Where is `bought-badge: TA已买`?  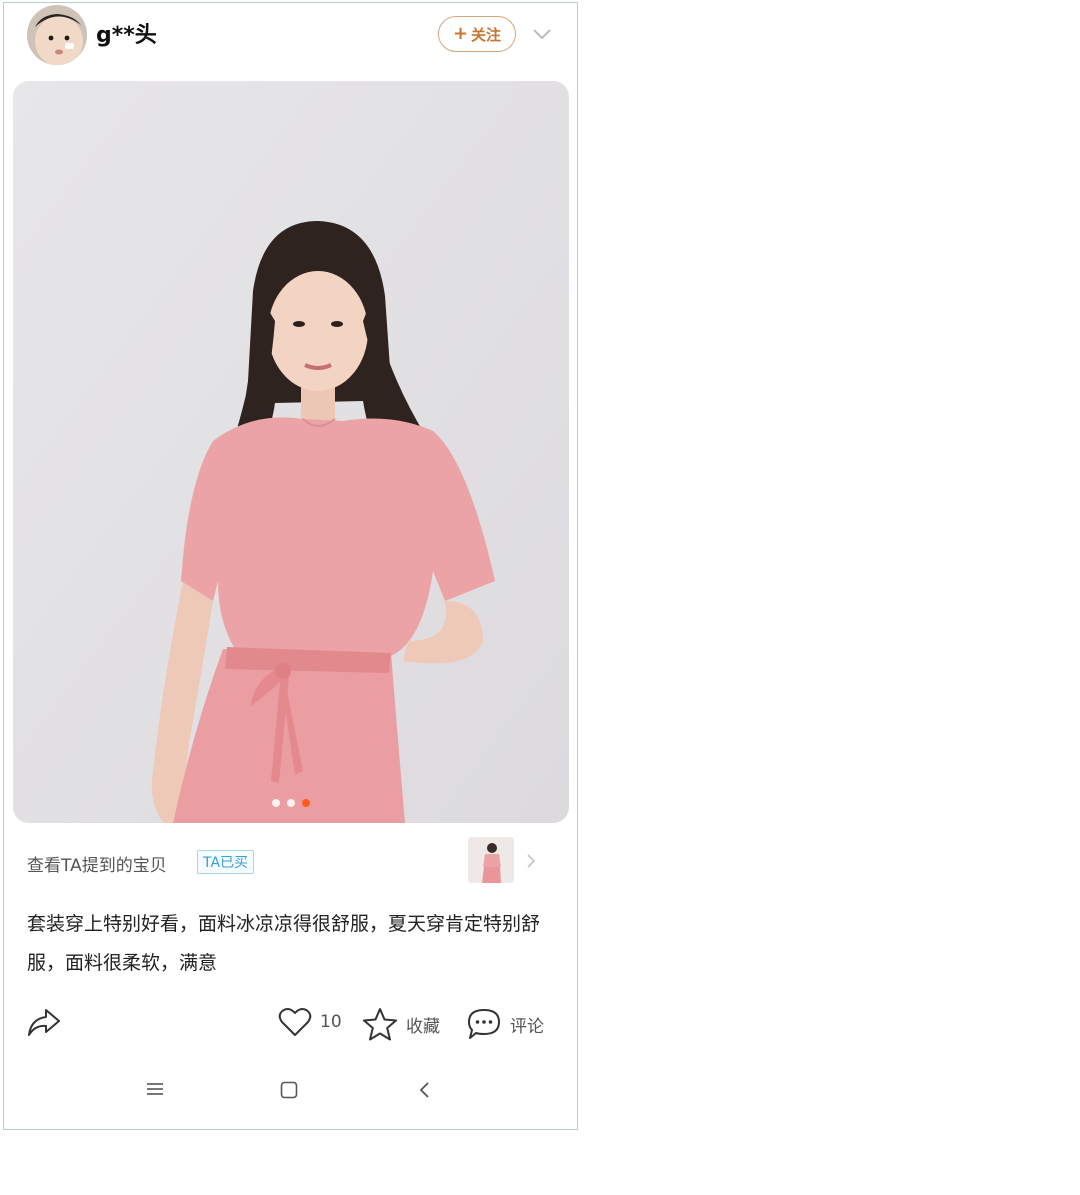 bought-badge: TA已买 is located at coordinates (226, 862).